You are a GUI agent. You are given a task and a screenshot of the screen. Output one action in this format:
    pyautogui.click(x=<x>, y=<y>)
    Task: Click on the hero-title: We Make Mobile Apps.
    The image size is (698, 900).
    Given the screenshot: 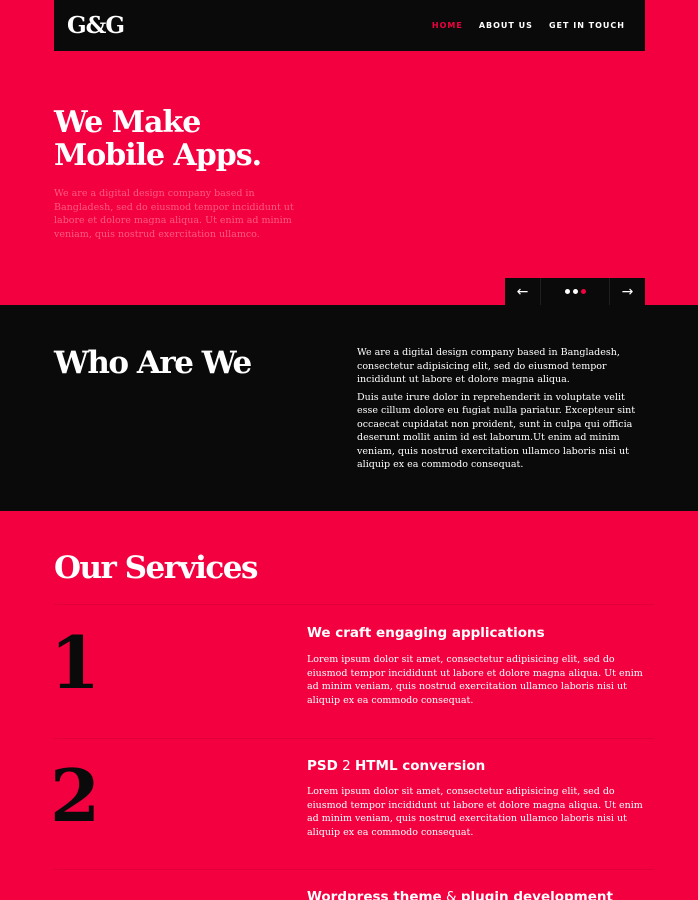 What is the action you would take?
    pyautogui.click(x=204, y=139)
    